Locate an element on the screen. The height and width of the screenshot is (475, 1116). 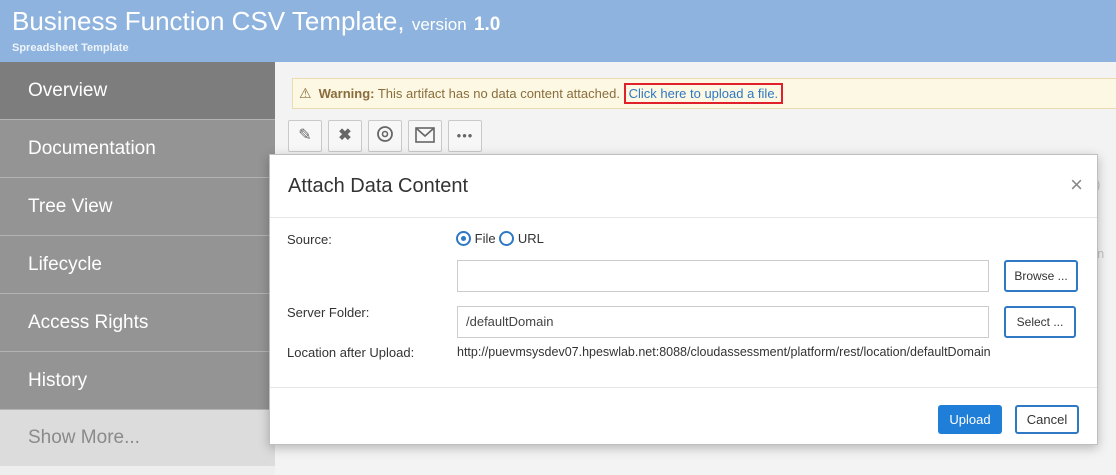
sidebar-item-tree-view: Tree View is located at coordinates (137, 207).